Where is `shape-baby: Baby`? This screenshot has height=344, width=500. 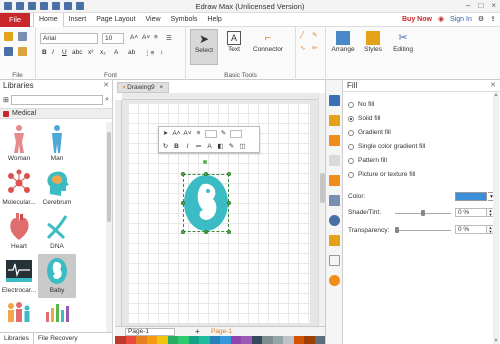 shape-baby: Baby is located at coordinates (57, 276).